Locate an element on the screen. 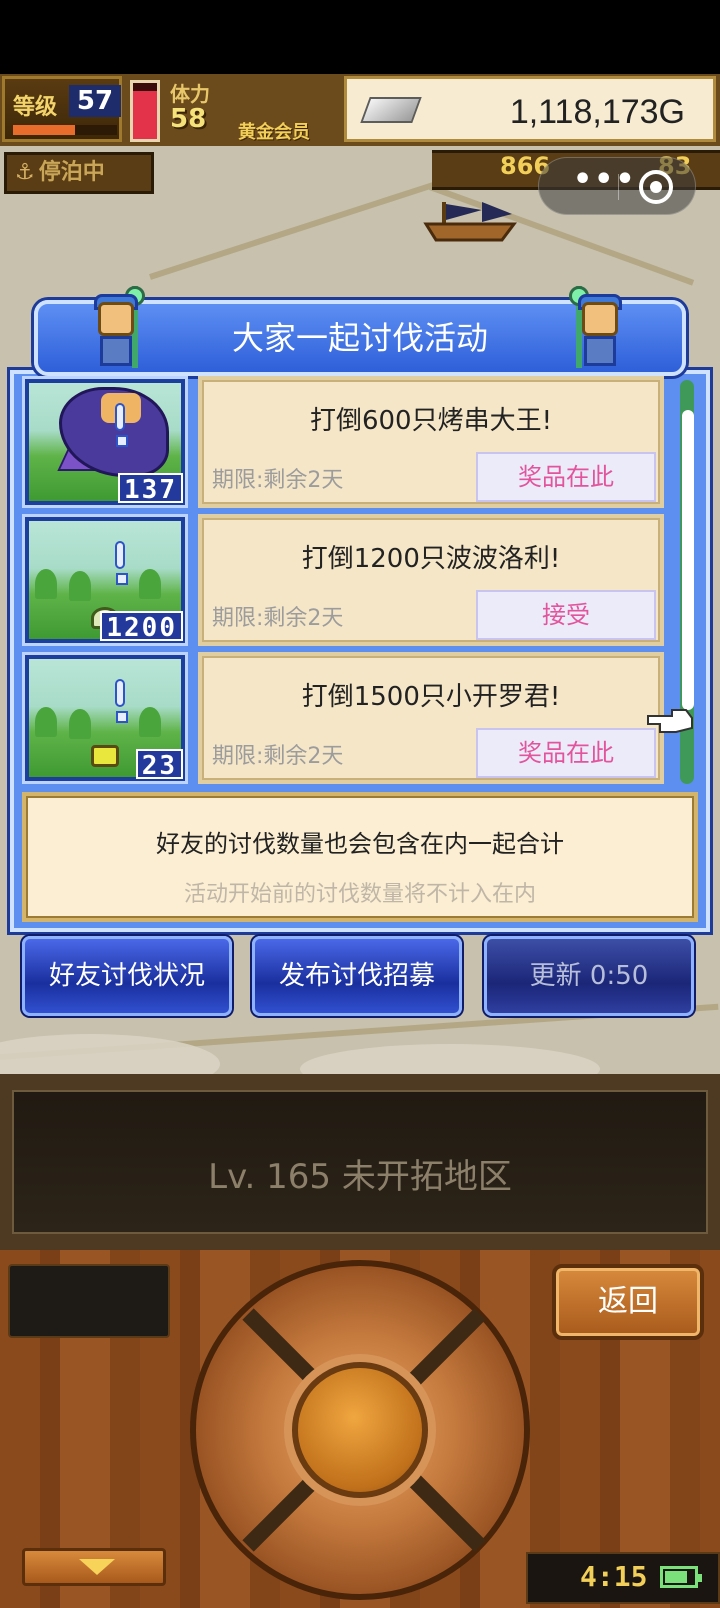 Image resolution: width=720 pixels, height=1608 pixels. quest-card: 打倒1200只波波洛利! 期限:剩余2天 接受 is located at coordinates (431, 580).